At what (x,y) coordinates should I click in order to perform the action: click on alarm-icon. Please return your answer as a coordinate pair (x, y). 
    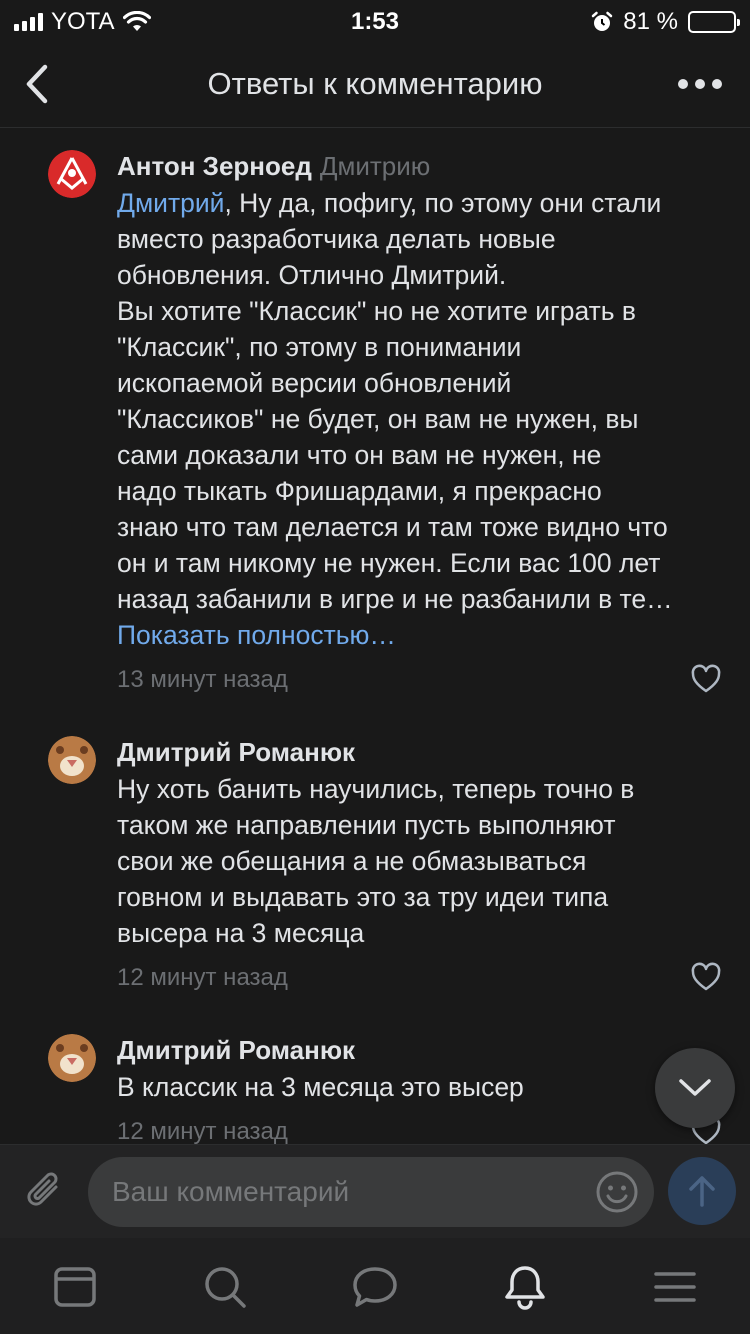
    Looking at the image, I should click on (602, 21).